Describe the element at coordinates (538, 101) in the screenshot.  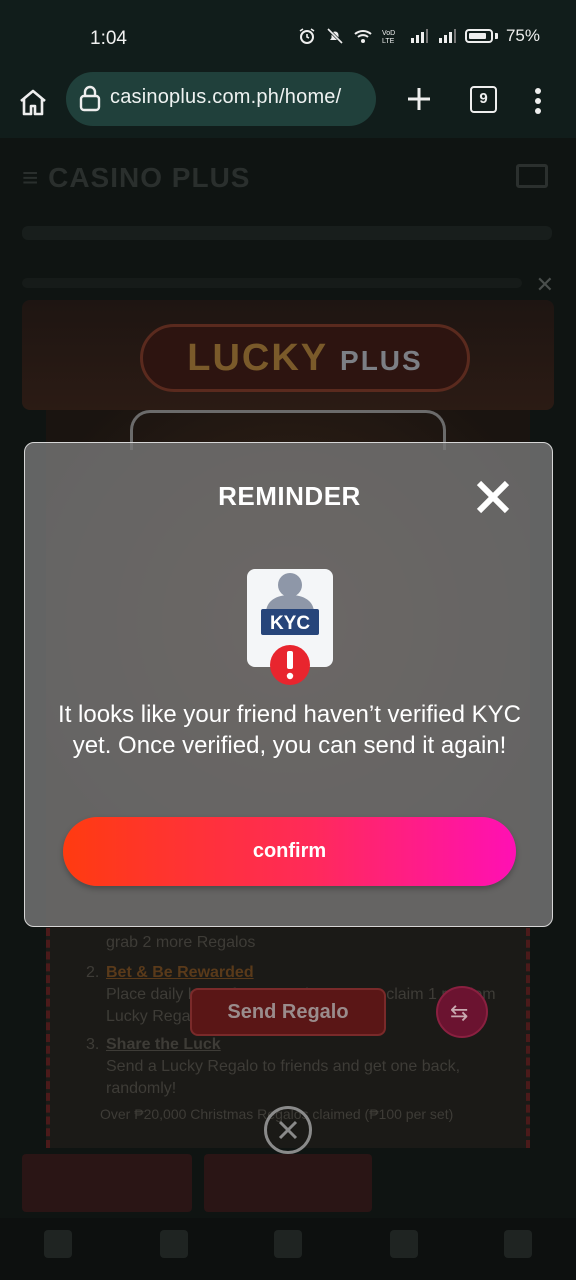
I see `kebab-menu-icon` at that location.